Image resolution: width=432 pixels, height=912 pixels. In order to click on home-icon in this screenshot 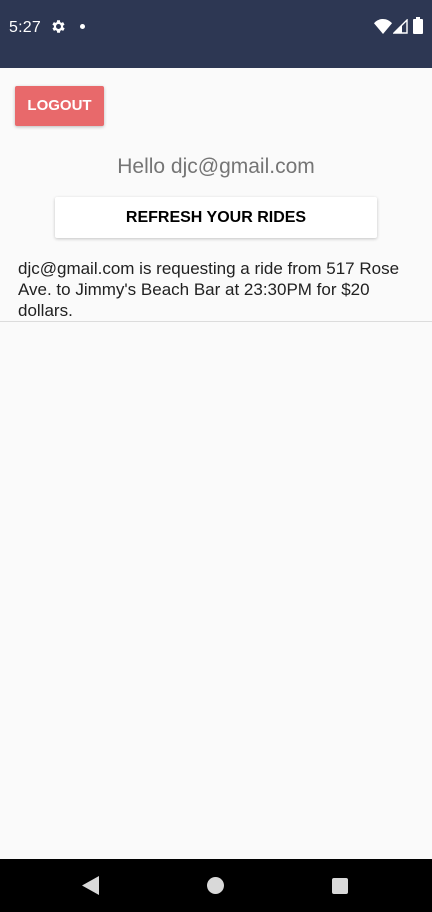, I will do `click(215, 885)`.